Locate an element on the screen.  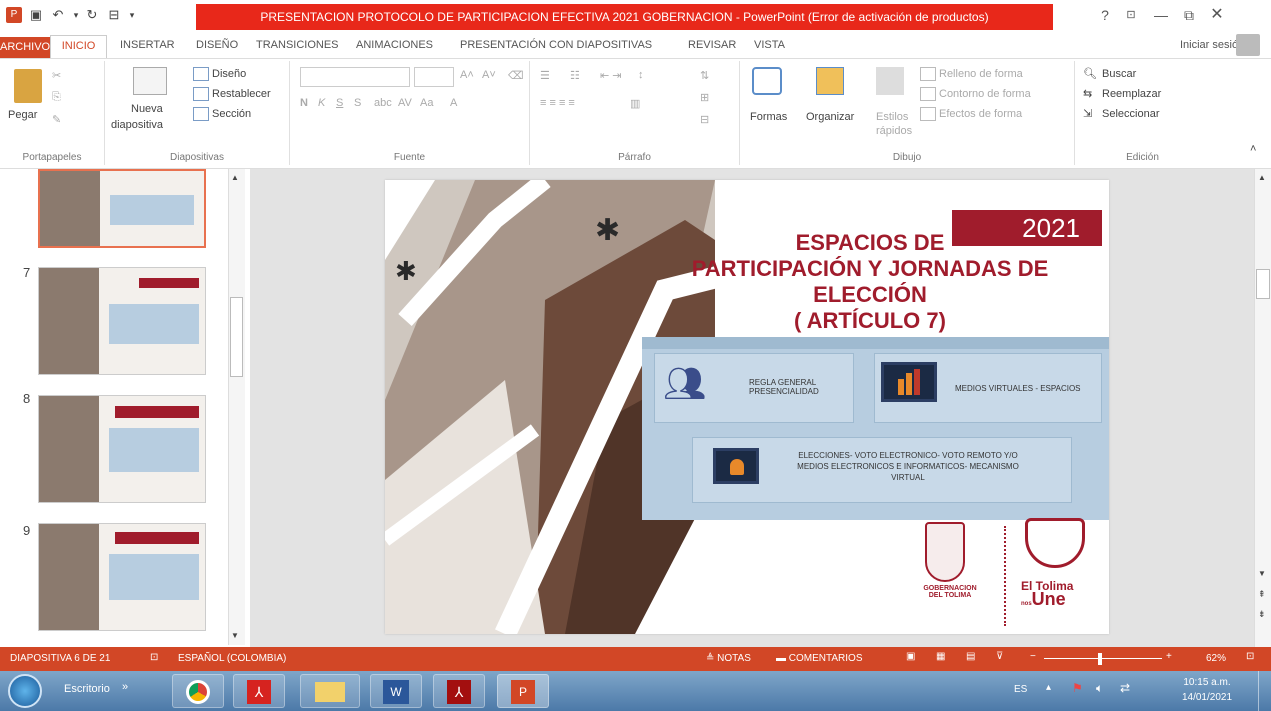
tab-inicio: INICIO is located at coordinates (78, 46).